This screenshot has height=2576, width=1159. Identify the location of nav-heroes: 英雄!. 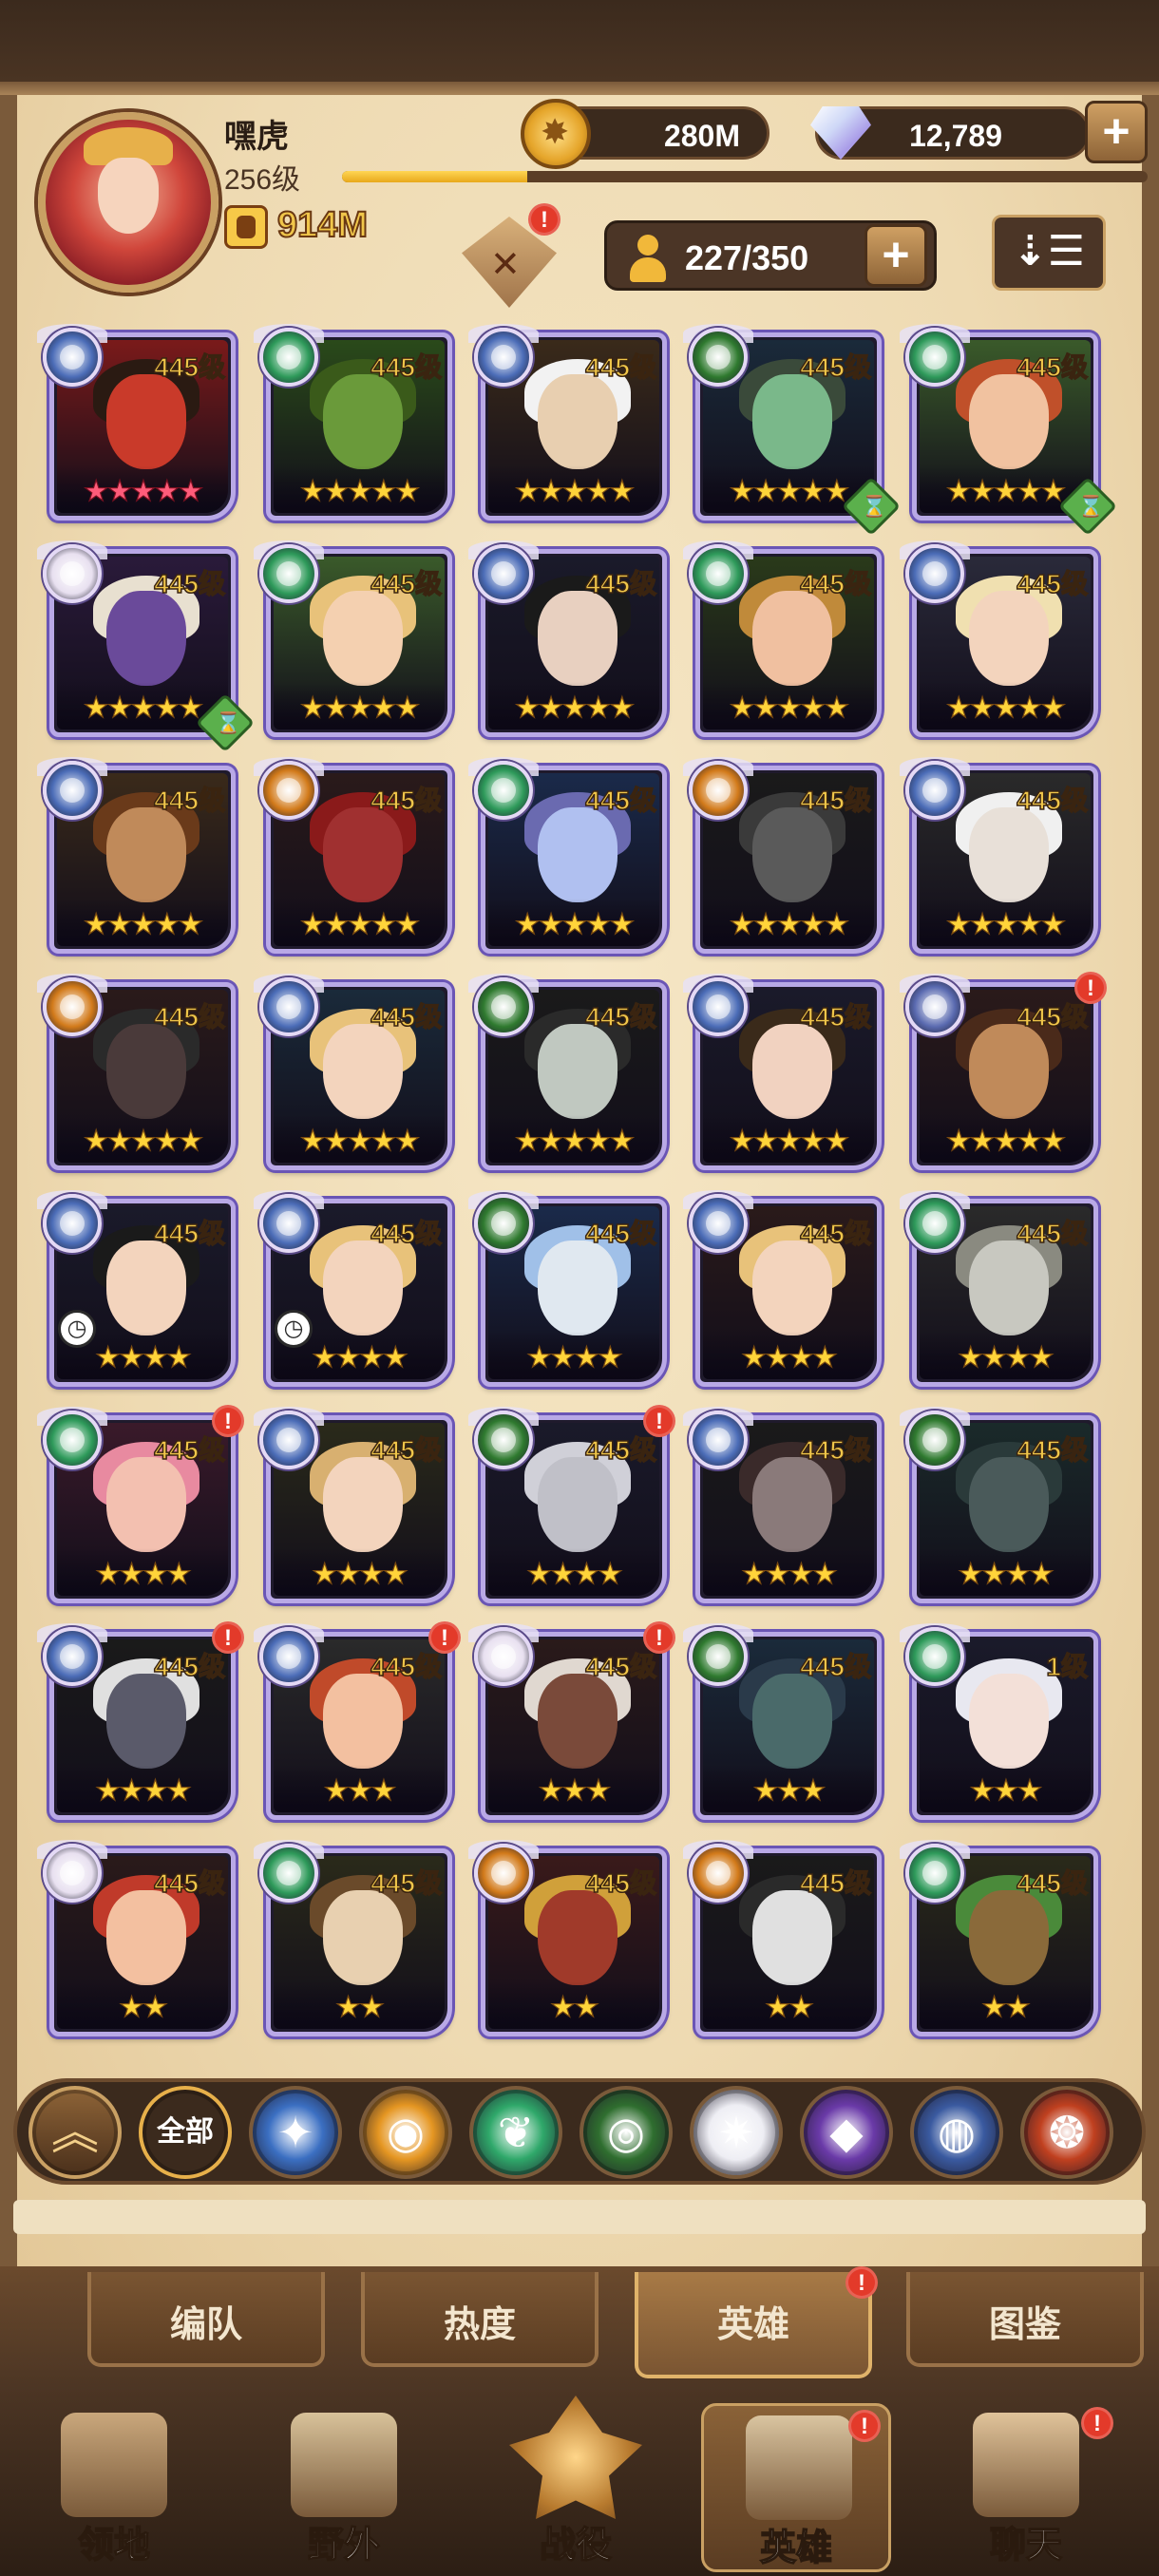
(796, 2487).